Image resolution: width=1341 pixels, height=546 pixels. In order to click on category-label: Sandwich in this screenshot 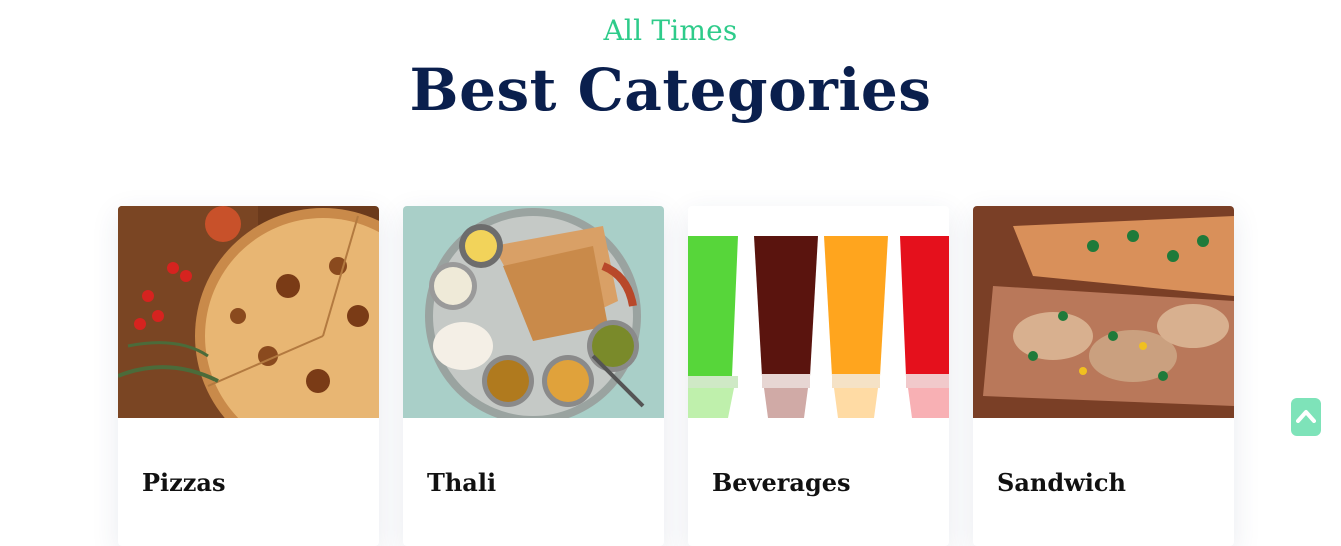, I will do `click(1061, 482)`.